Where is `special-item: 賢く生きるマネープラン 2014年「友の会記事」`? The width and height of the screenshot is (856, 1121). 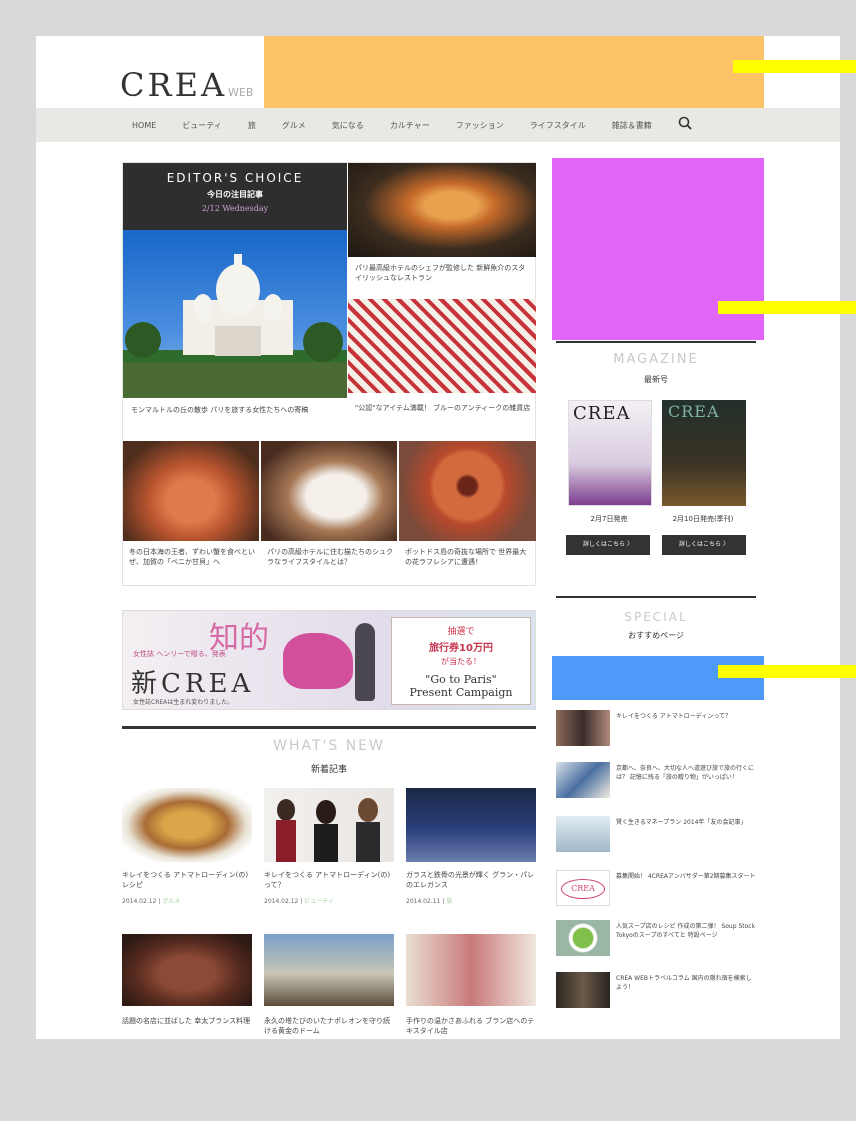 special-item: 賢く生きるマネープラン 2014年「友の会記事」 is located at coordinates (656, 837).